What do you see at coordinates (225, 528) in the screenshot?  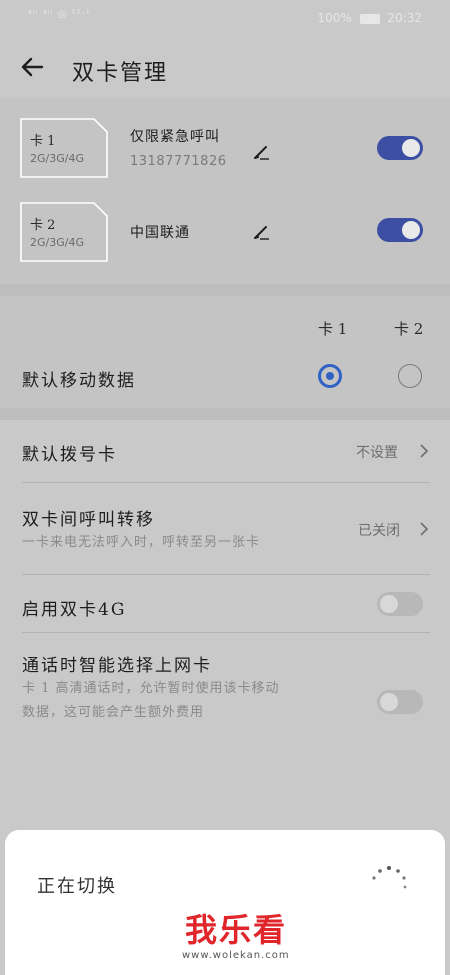 I see `call-forward-row: 双卡间呼叫转移 一卡来电无法呼入时，呼转至另一张卡 已关闭` at bounding box center [225, 528].